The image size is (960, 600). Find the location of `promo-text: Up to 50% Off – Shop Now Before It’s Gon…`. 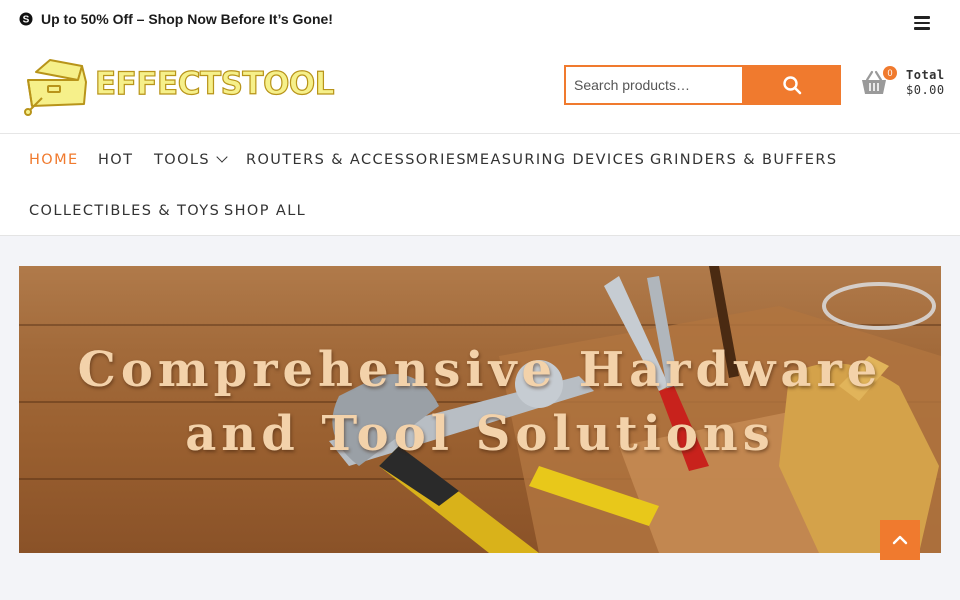

promo-text: Up to 50% Off – Shop Now Before It’s Gon… is located at coordinates (187, 19).